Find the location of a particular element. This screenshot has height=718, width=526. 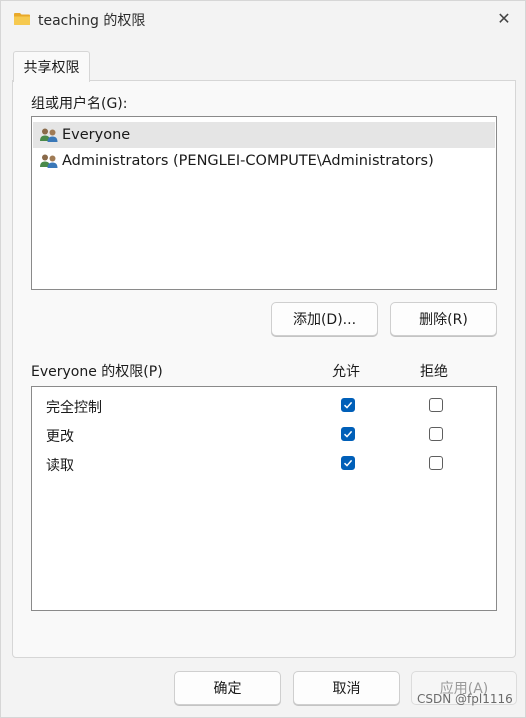

remove-button: 删除(R) is located at coordinates (443, 319).